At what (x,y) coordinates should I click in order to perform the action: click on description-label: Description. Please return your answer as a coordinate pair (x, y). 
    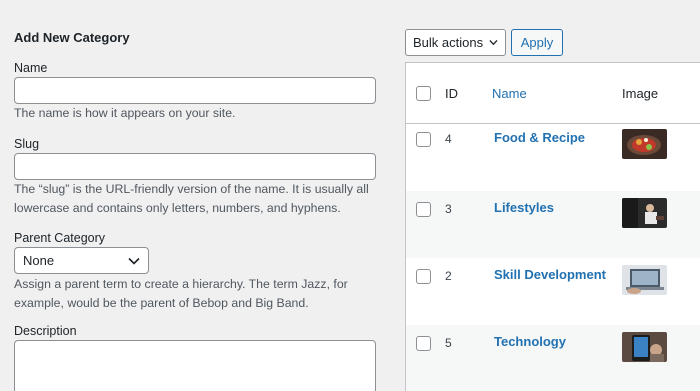
    Looking at the image, I should click on (45, 331).